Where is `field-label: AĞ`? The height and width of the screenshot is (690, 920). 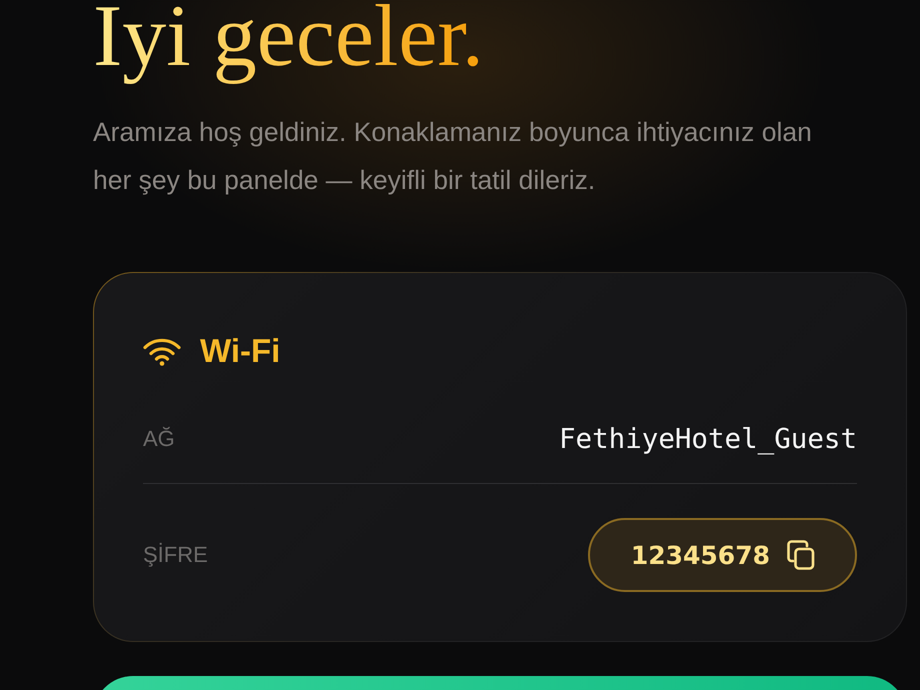 field-label: AĞ is located at coordinates (159, 439).